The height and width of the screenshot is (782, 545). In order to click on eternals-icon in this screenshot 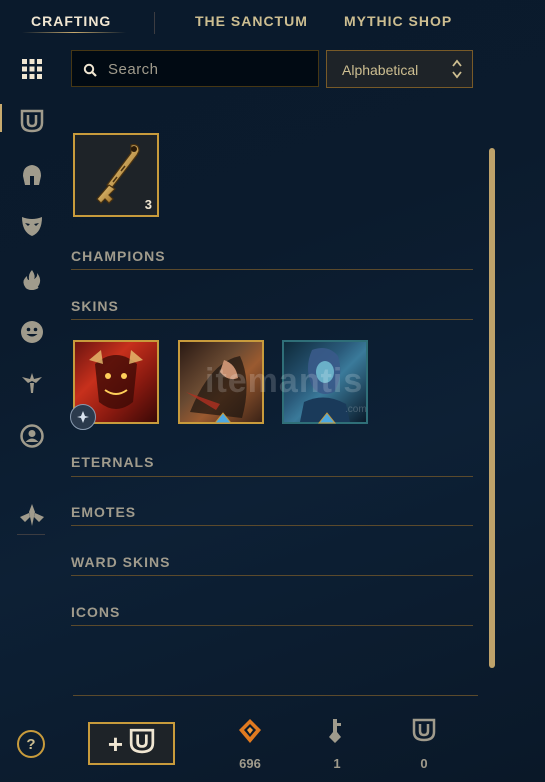, I will do `click(32, 515)`.